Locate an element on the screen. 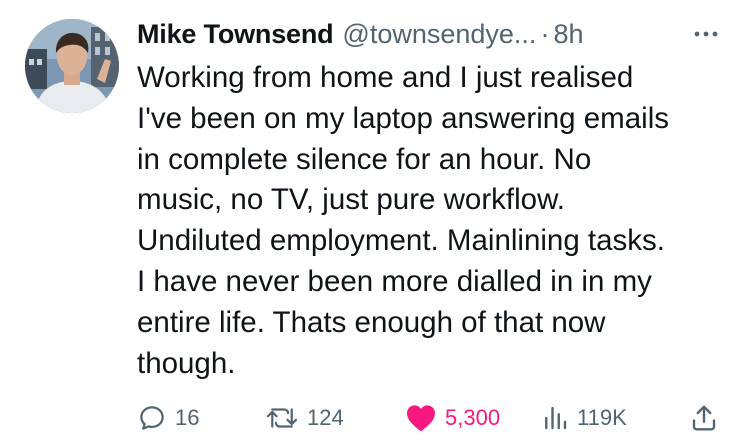 The image size is (750, 447). share-button is located at coordinates (704, 418).